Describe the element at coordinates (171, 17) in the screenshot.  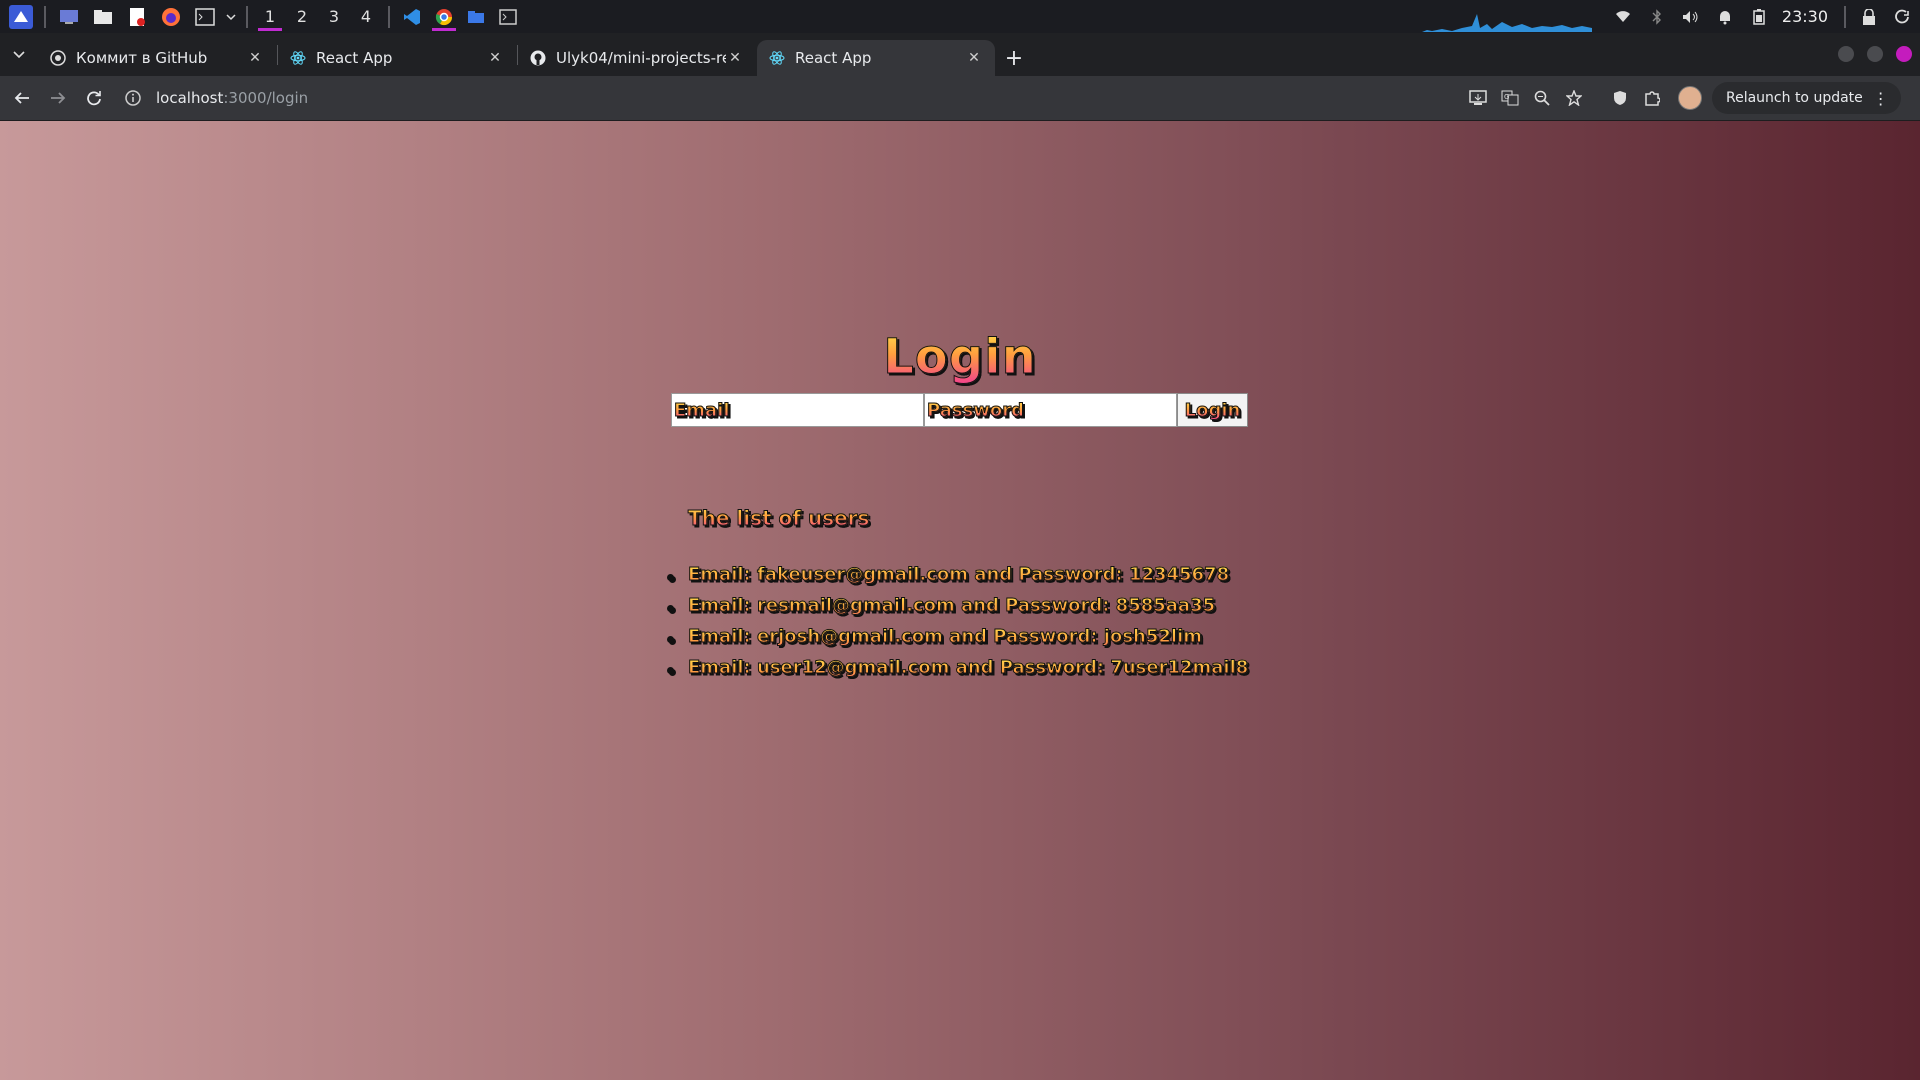
I see `firefox-icon` at that location.